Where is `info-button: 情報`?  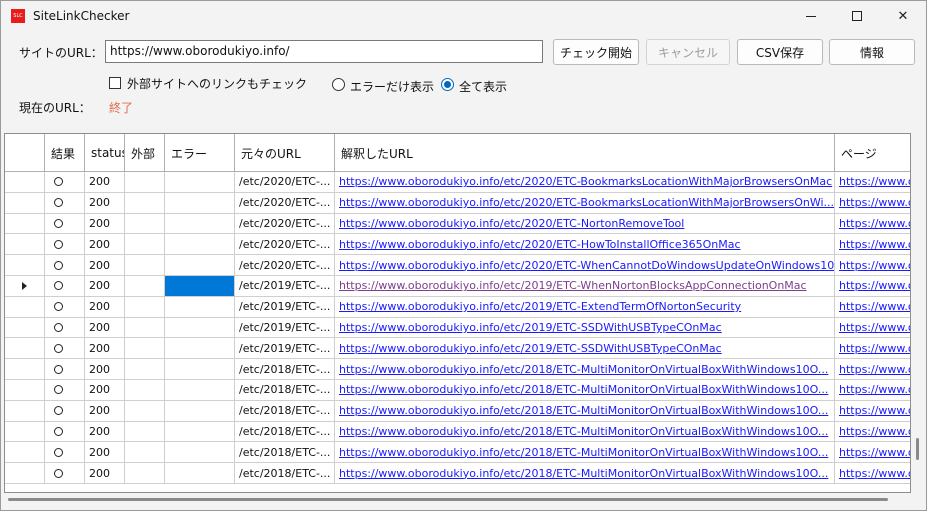
info-button: 情報 is located at coordinates (872, 52).